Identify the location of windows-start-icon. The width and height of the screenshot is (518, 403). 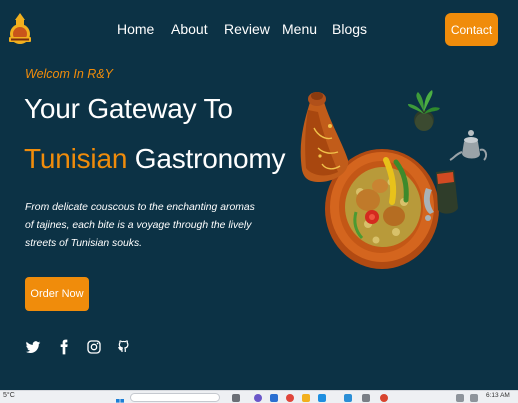
(120, 398).